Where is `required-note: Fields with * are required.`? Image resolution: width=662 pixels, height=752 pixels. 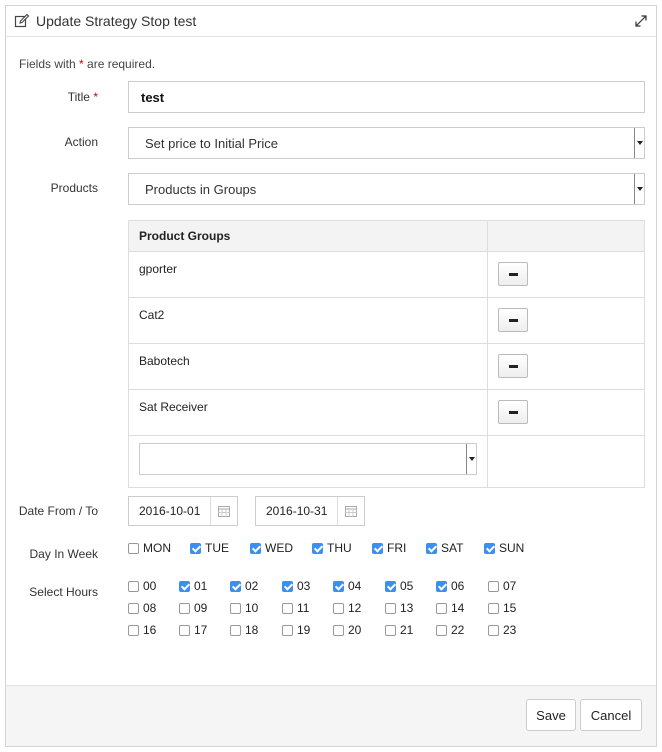 required-note: Fields with * are required. is located at coordinates (87, 64).